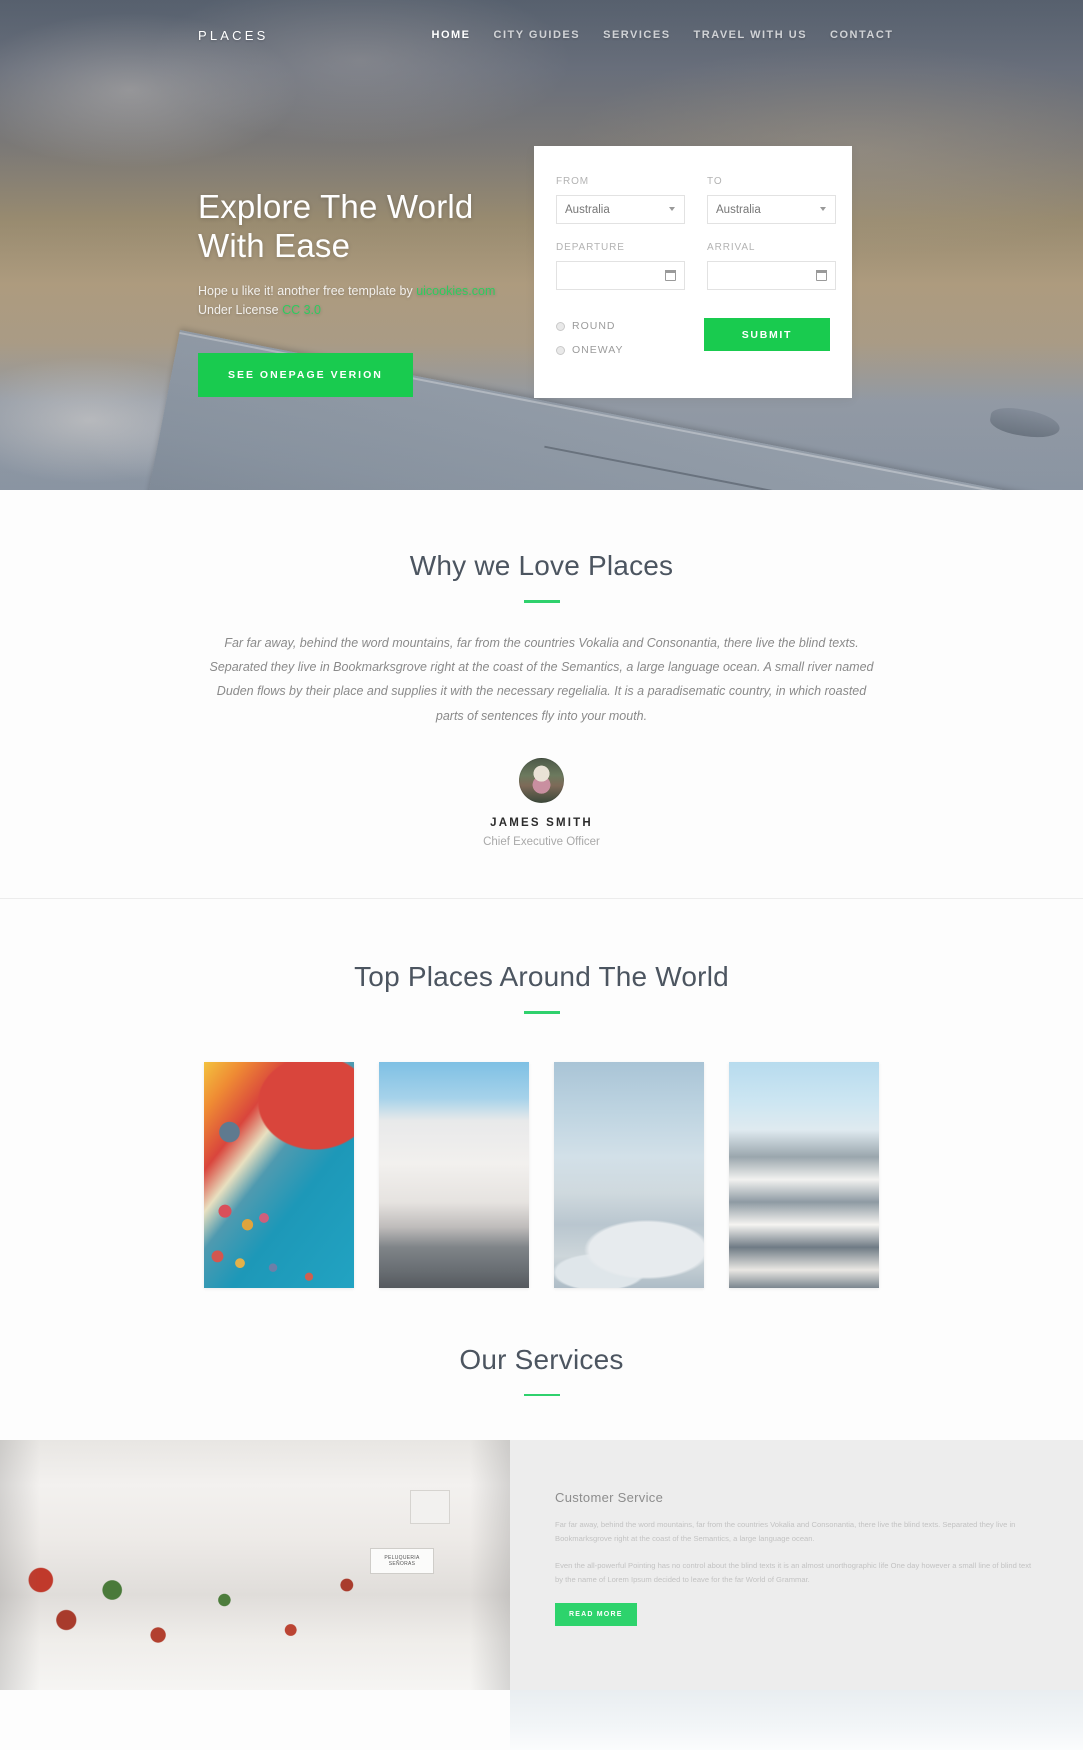 Image resolution: width=1083 pixels, height=1750 pixels. What do you see at coordinates (240, 310) in the screenshot?
I see `hero-license-prefix: Under License` at bounding box center [240, 310].